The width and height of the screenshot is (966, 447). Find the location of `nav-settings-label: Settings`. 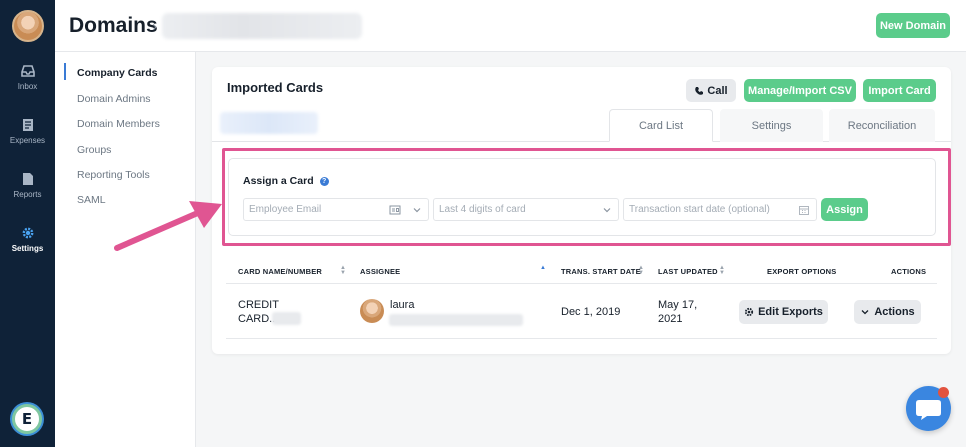

nav-settings-label: Settings is located at coordinates (27, 248).